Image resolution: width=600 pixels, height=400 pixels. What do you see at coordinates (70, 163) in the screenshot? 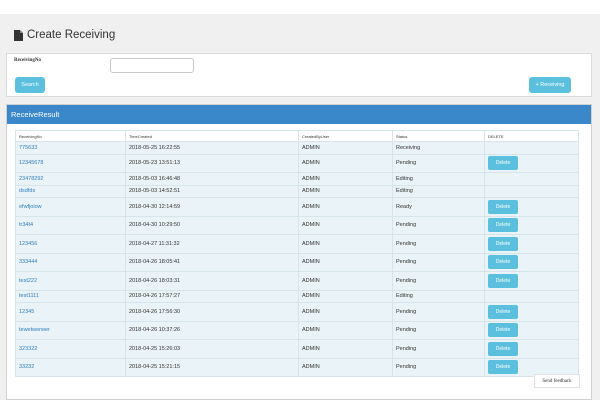
I see `receiving-no-cell: 12345678` at bounding box center [70, 163].